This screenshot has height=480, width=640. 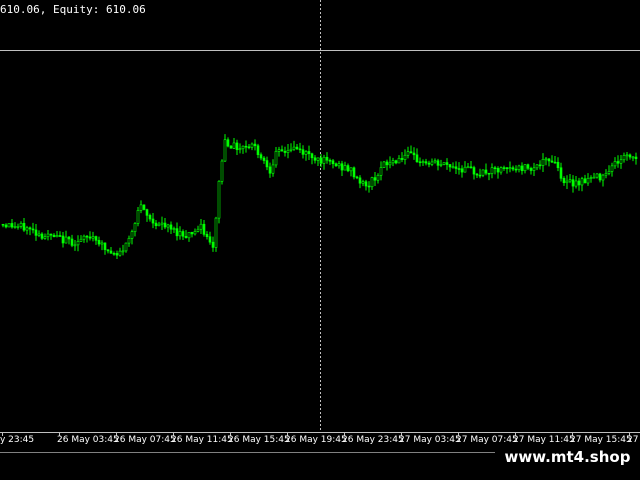 What do you see at coordinates (430, 440) in the screenshot?
I see `x-tick-label: 27 May 03:45` at bounding box center [430, 440].